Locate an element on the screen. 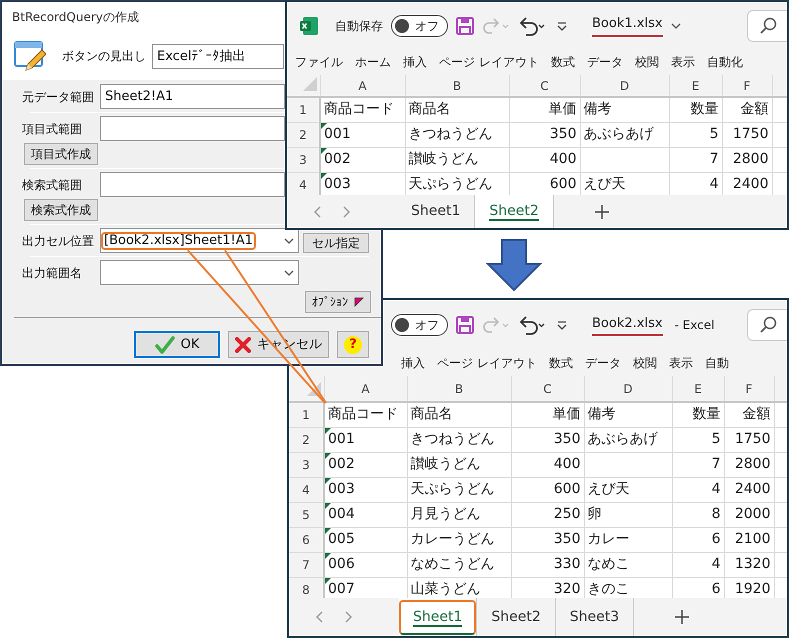 The height and width of the screenshot is (638, 789). text-field: Sheet2!A1 is located at coordinates (192, 96).